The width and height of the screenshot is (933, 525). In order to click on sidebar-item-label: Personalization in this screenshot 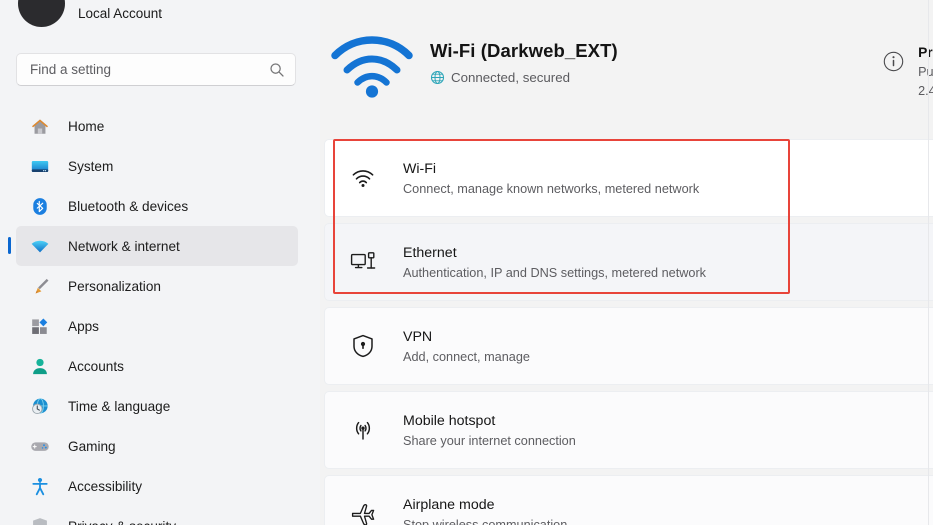, I will do `click(114, 286)`.